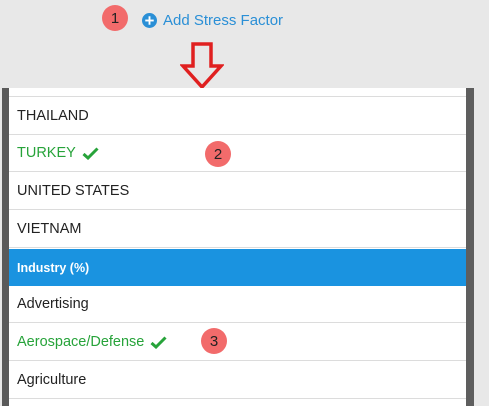  I want to click on step-badge-3: 3, so click(214, 341).